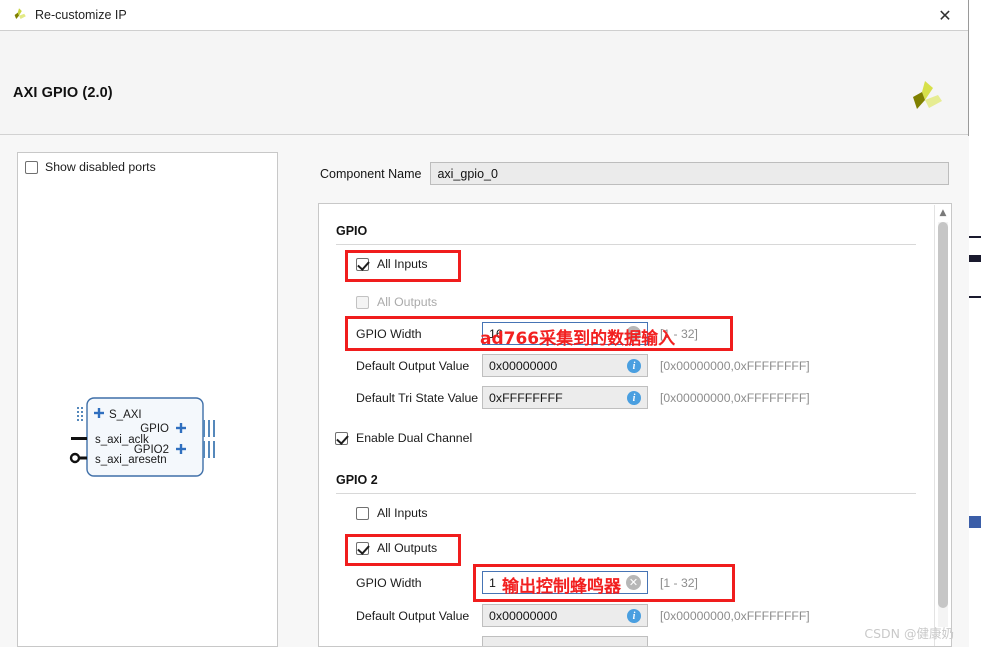 Image resolution: width=981 pixels, height=647 pixels. Describe the element at coordinates (63, 93) in the screenshot. I see `page-title: AXI GPIO (2.0)` at that location.